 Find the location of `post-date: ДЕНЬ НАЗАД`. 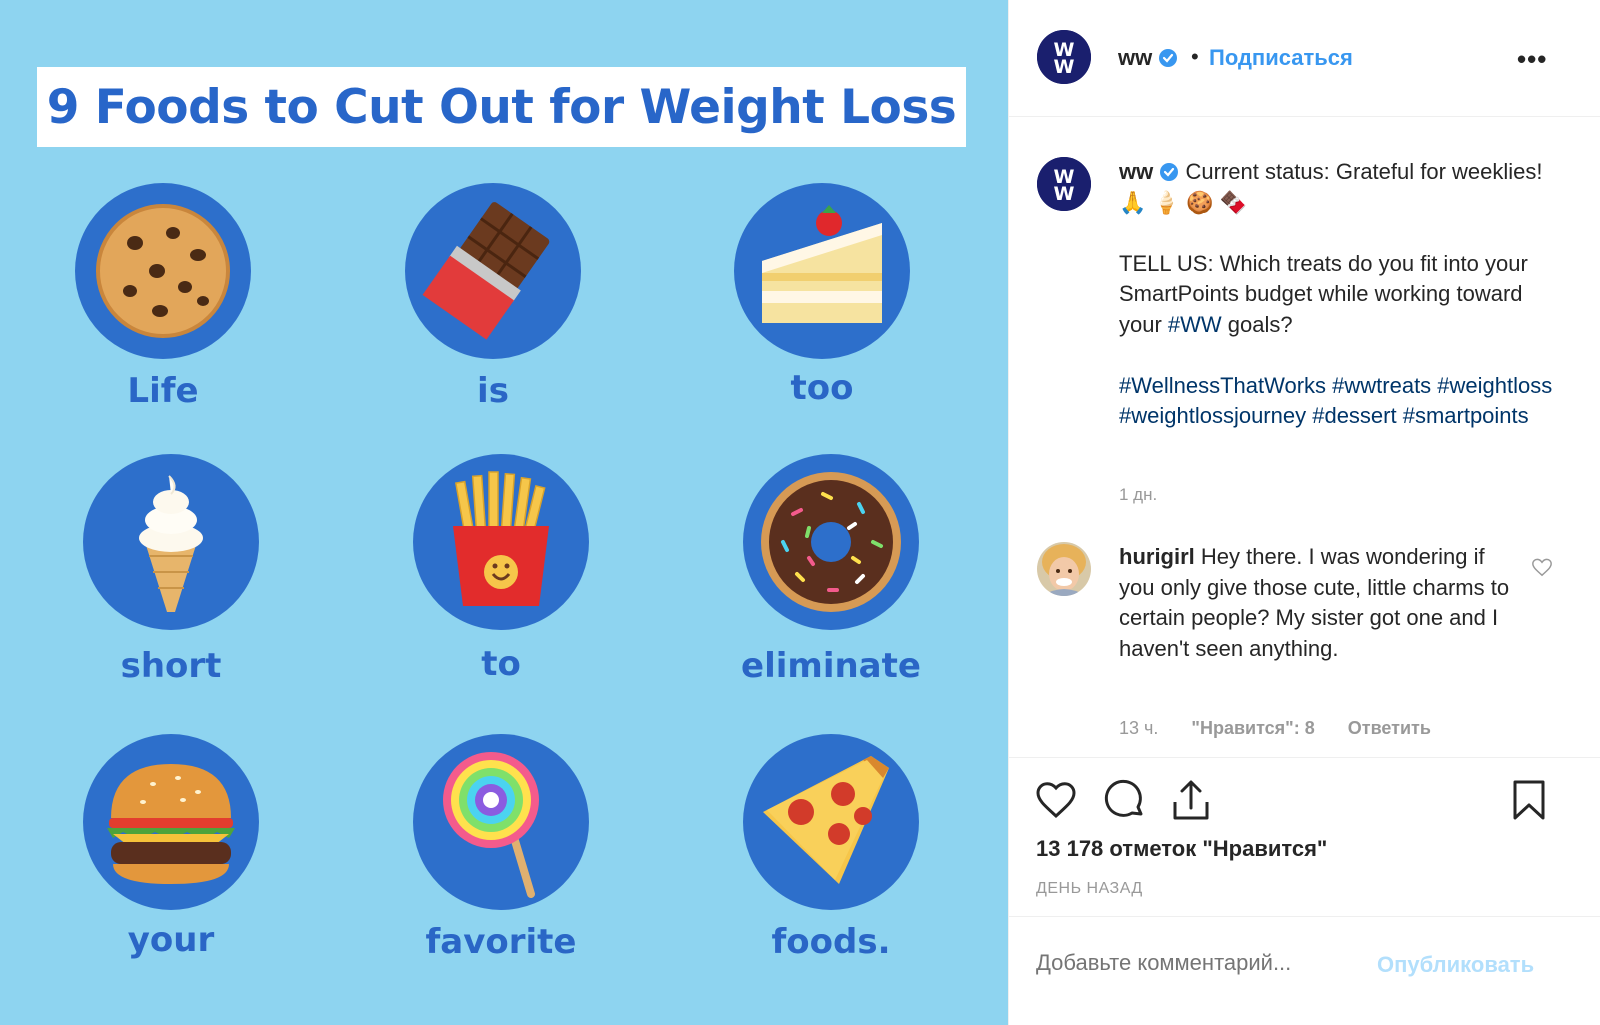

post-date: ДЕНЬ НАЗАД is located at coordinates (1089, 889).